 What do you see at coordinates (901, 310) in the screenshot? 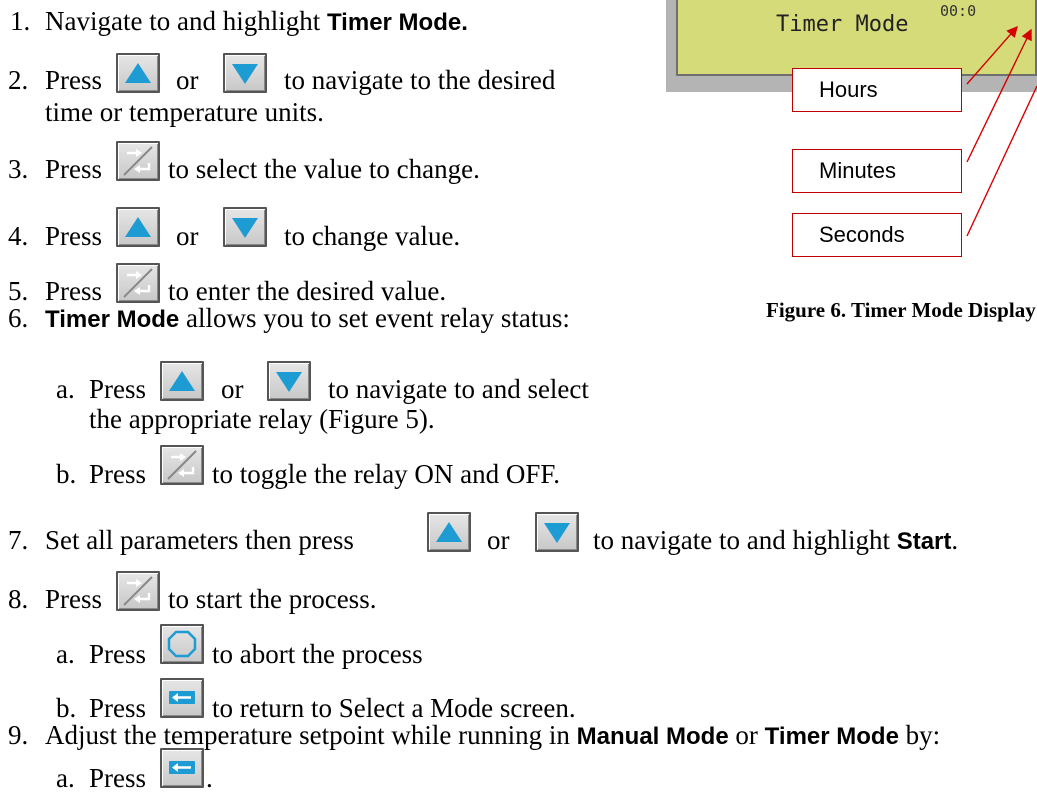
I see `figure-caption: Figure 6. Timer Mode Display` at bounding box center [901, 310].